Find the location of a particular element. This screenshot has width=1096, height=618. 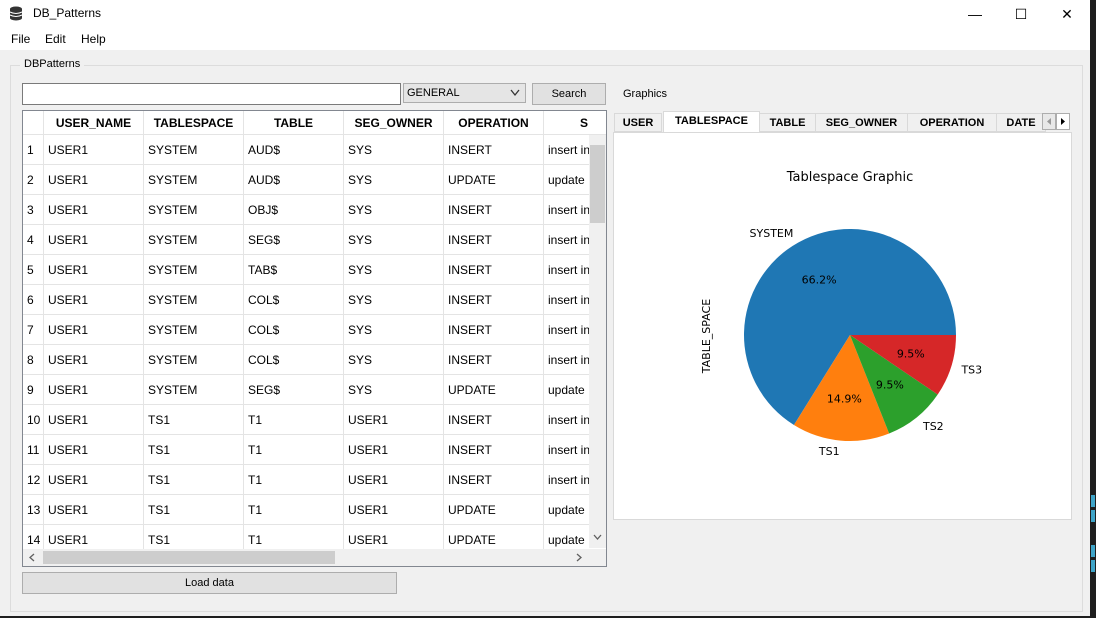

tab-scroll-left-button is located at coordinates (1049, 121).